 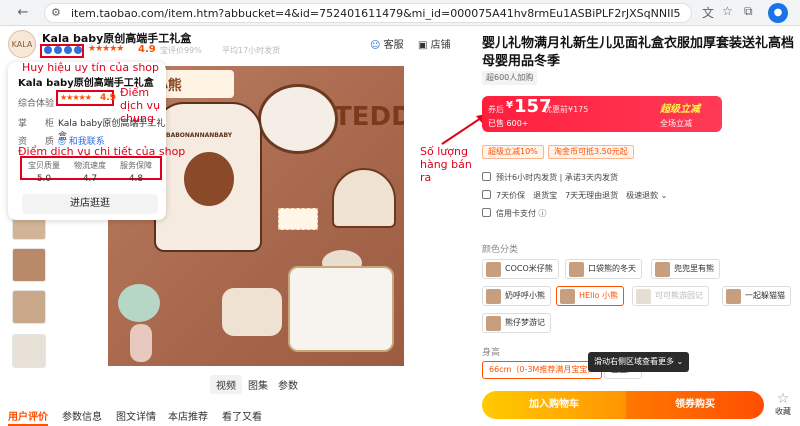 What do you see at coordinates (496, 109) in the screenshot?
I see `price-label: 券后` at bounding box center [496, 109].